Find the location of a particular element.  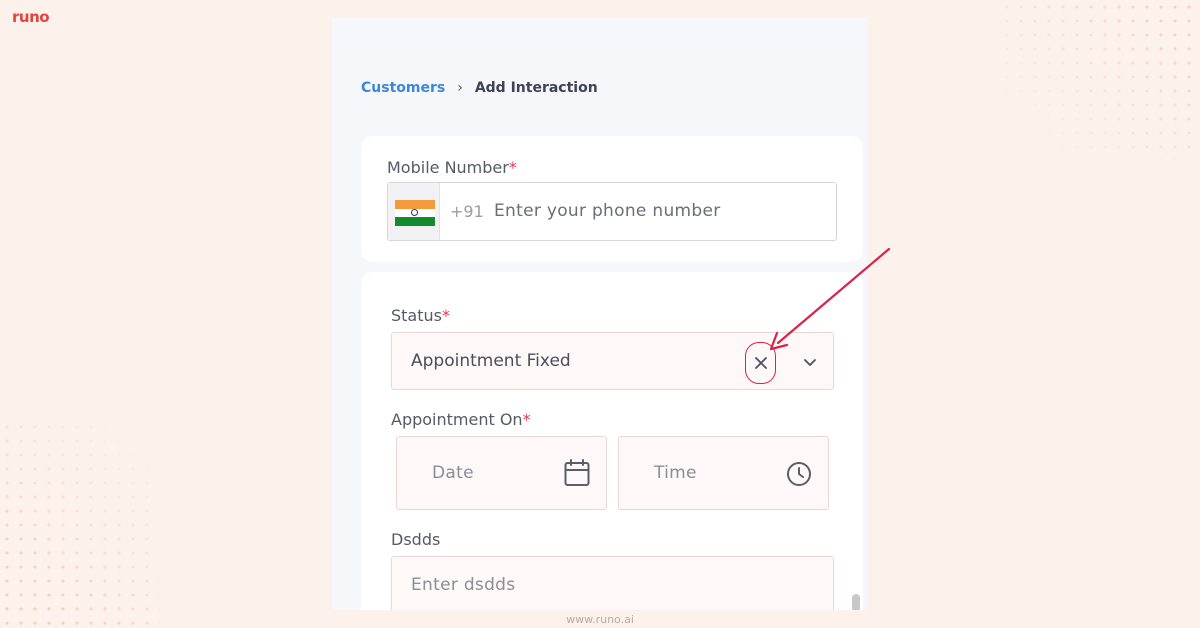

dsdds-placeholder: Enter dsdds is located at coordinates (463, 585).